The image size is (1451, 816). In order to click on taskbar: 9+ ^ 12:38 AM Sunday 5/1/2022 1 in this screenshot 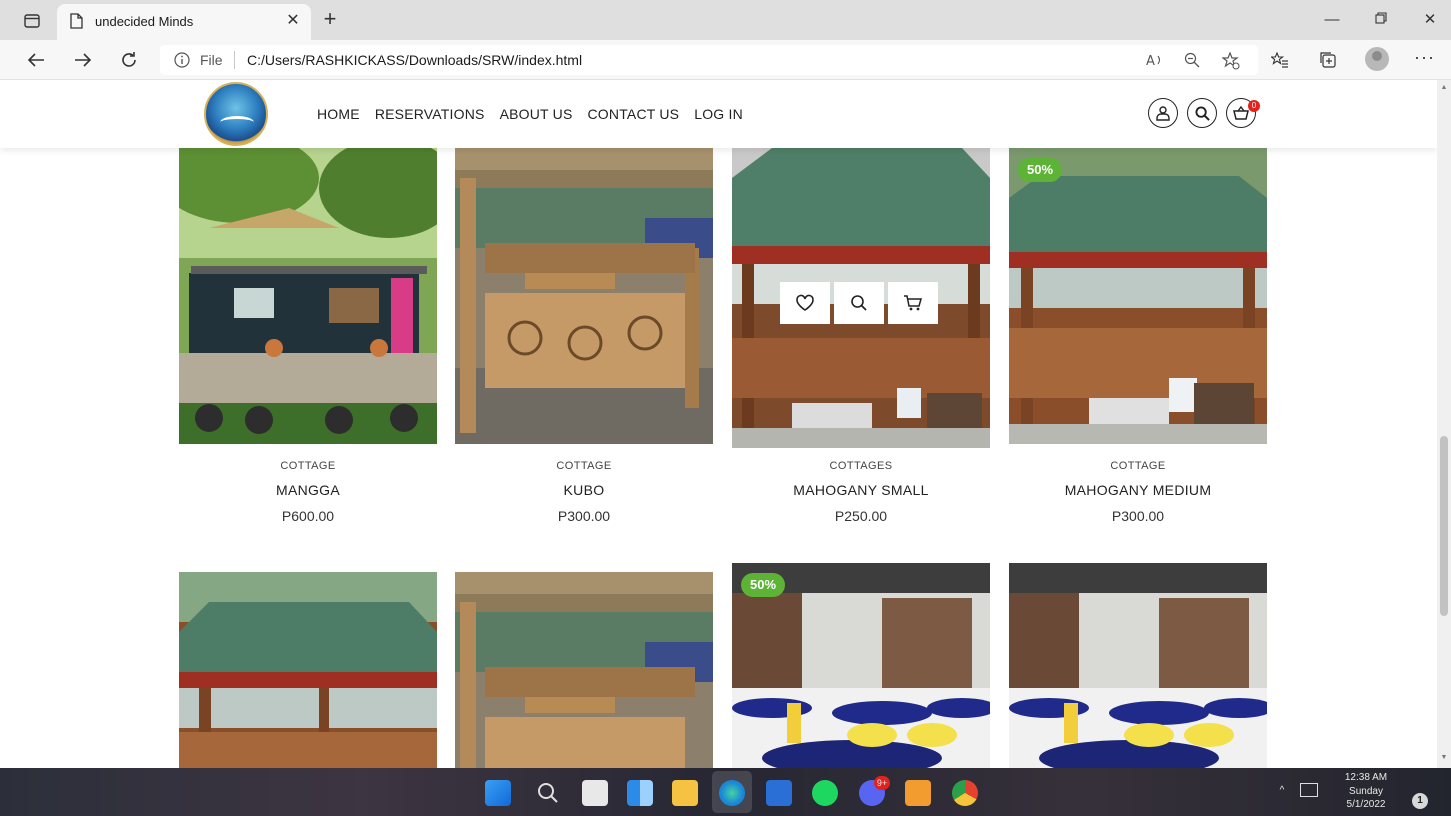, I will do `click(725, 792)`.